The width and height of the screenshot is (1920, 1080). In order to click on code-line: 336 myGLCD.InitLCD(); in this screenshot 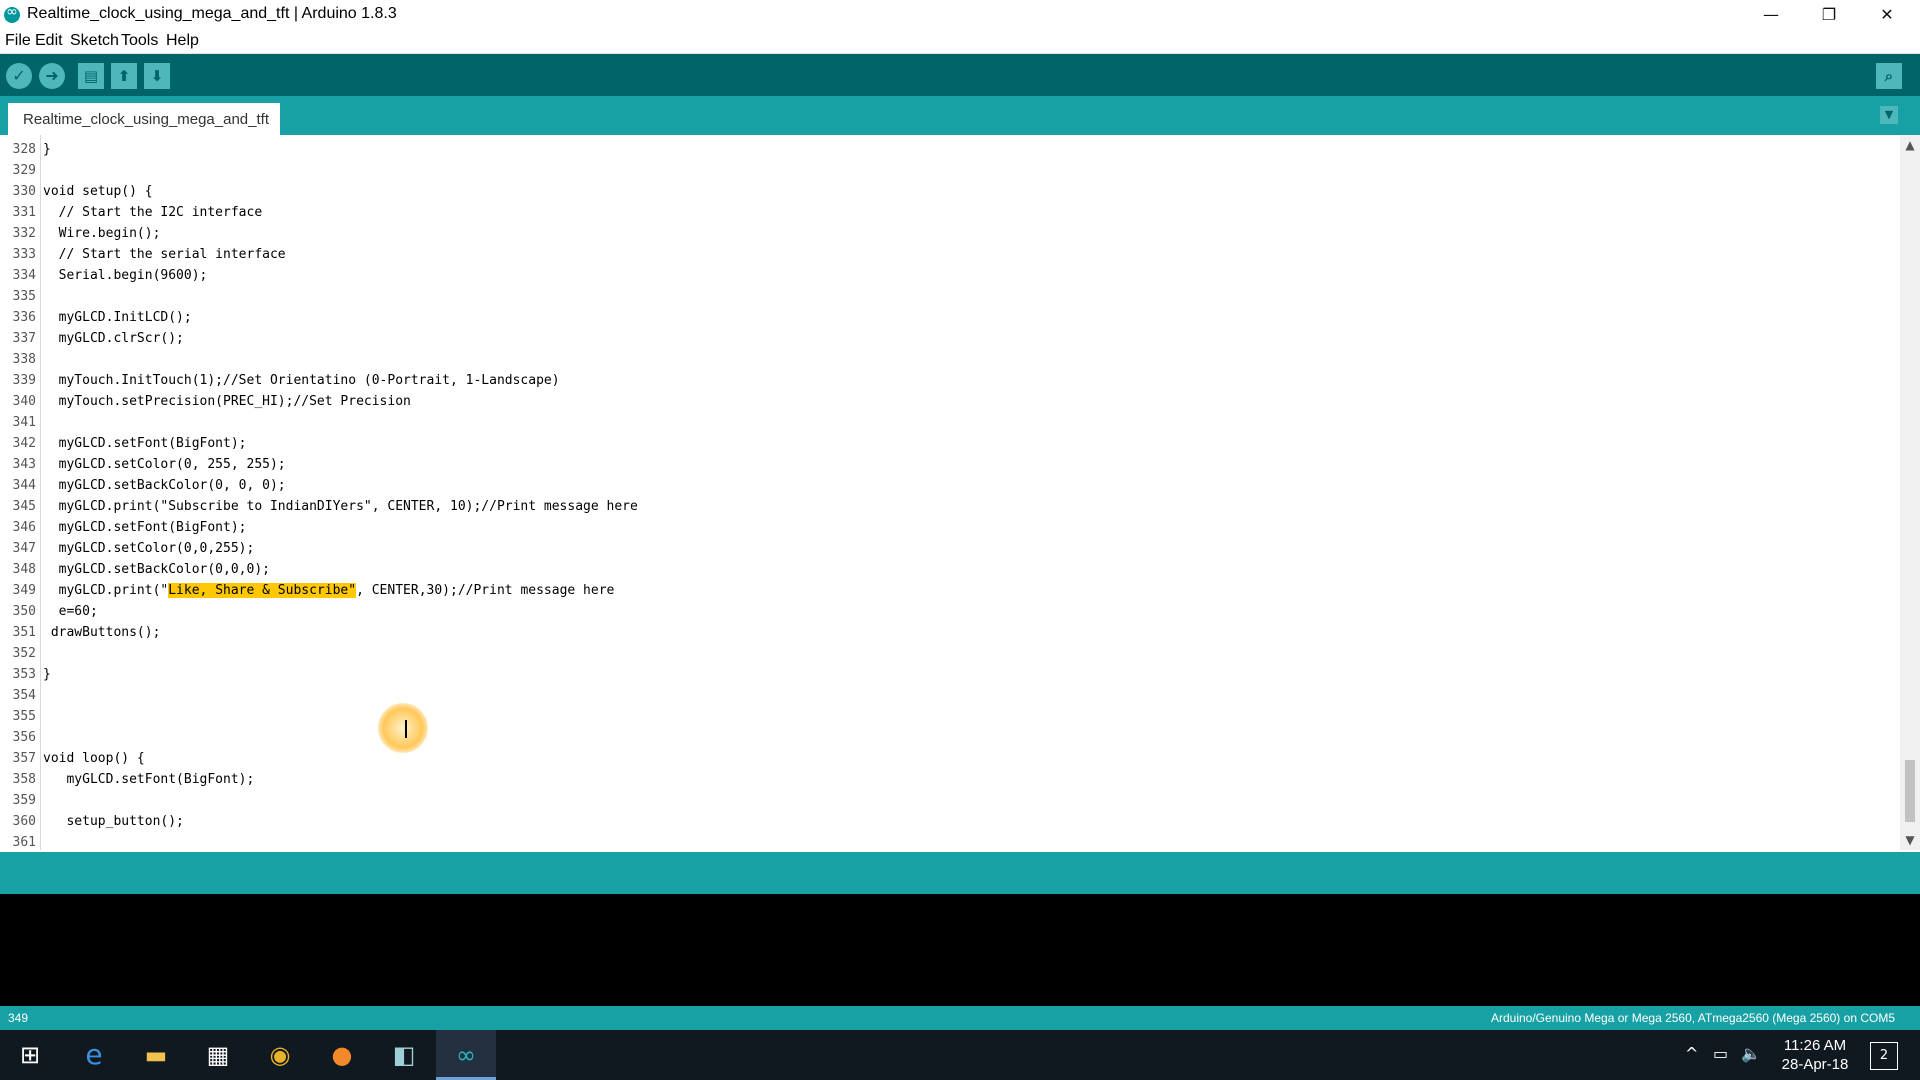, I will do `click(950, 317)`.